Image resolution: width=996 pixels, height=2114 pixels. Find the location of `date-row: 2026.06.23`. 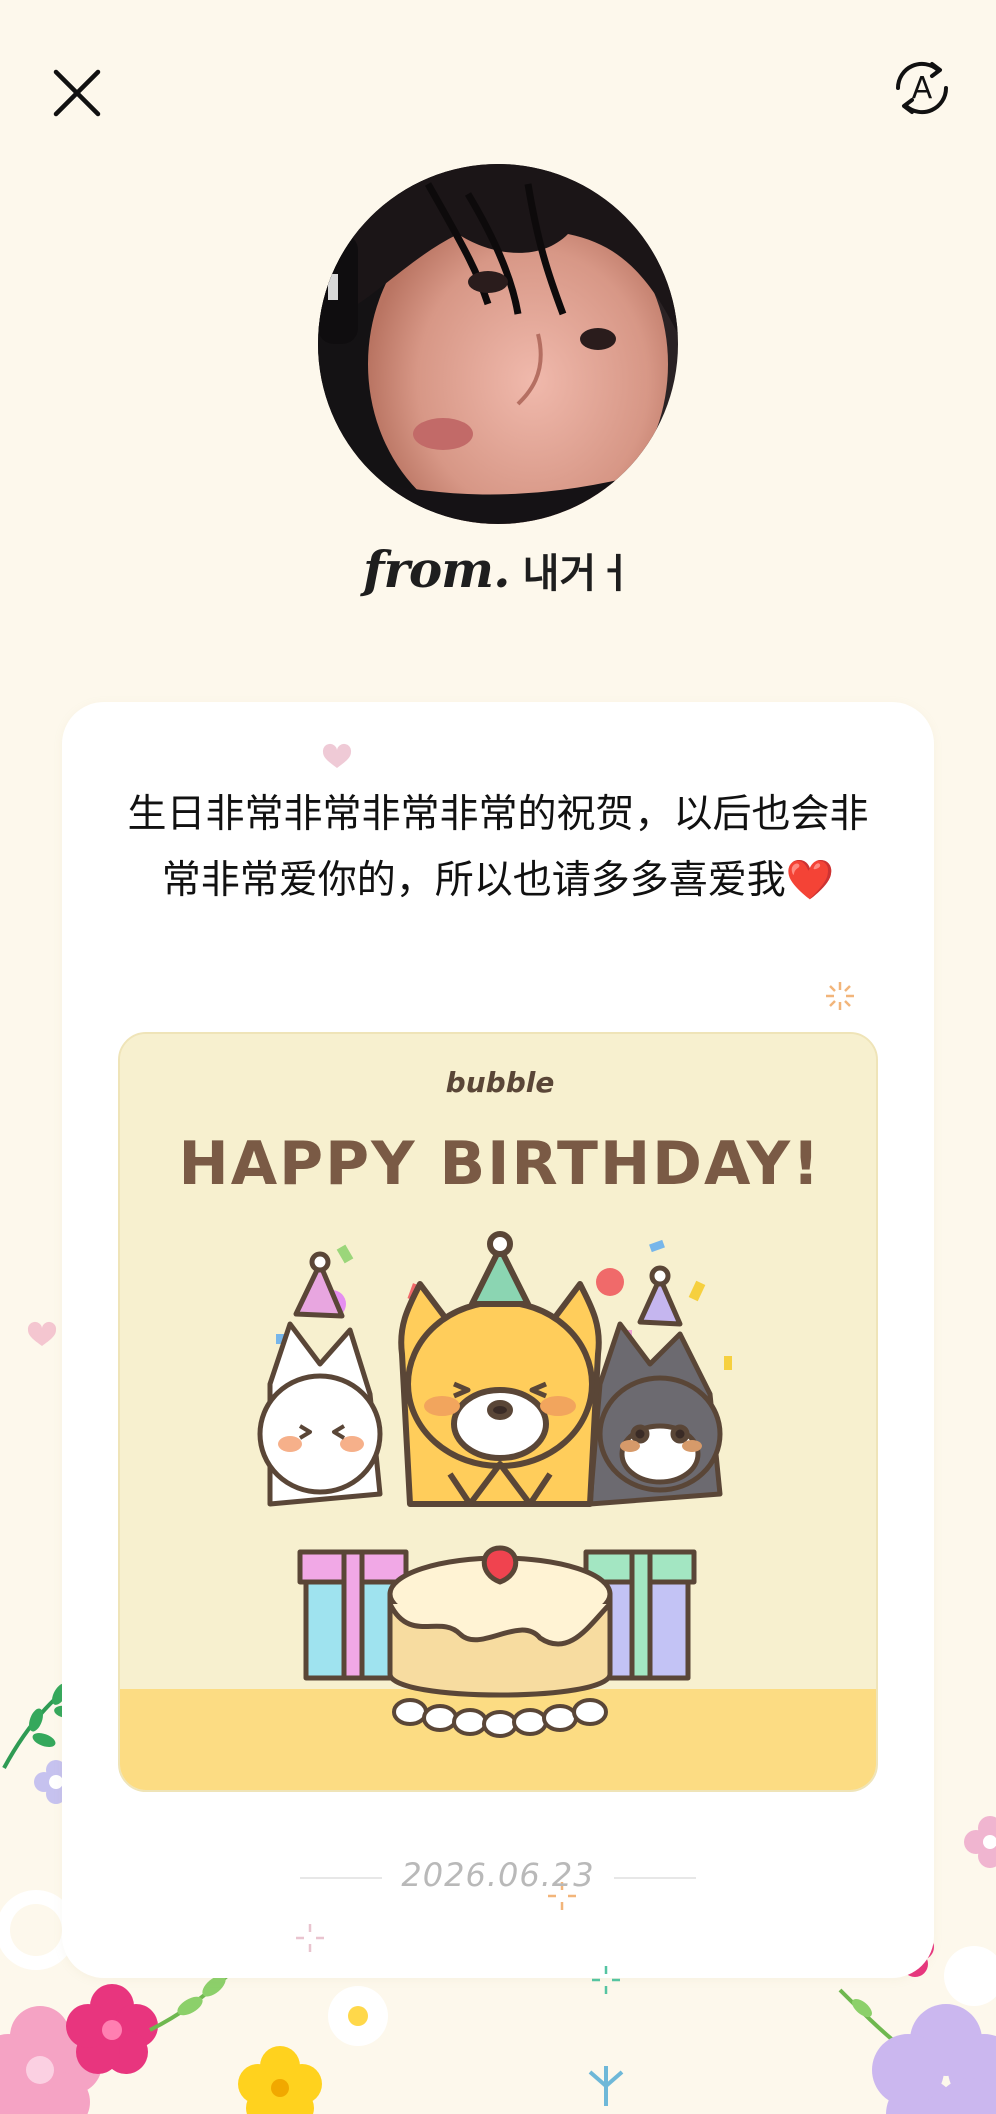

date-row: 2026.06.23 is located at coordinates (498, 1877).